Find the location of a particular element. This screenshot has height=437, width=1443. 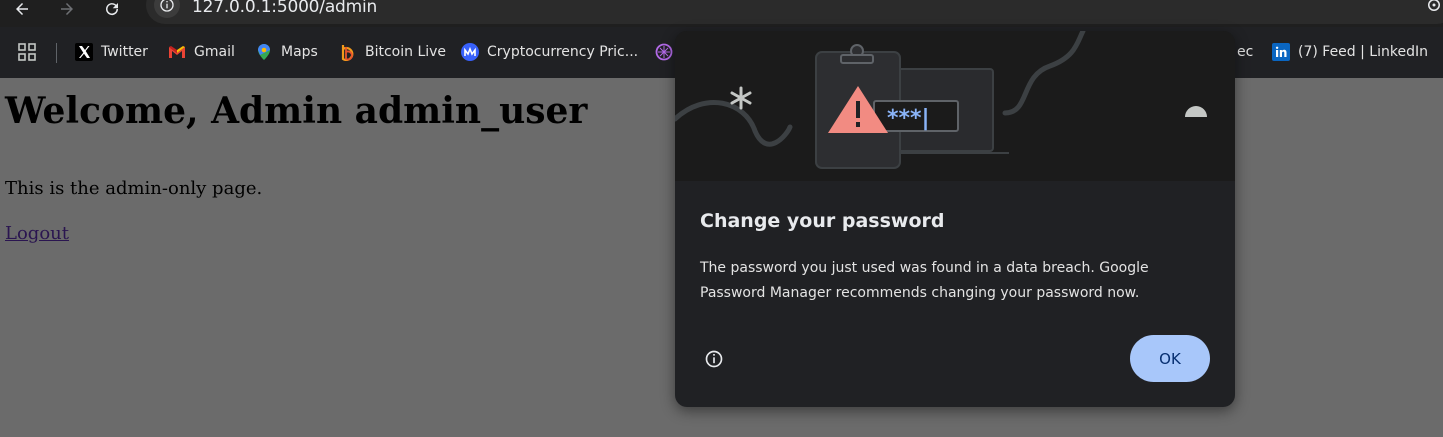

browser-toolbar: 127.0.0.1:5000/admin is located at coordinates (721, 13).